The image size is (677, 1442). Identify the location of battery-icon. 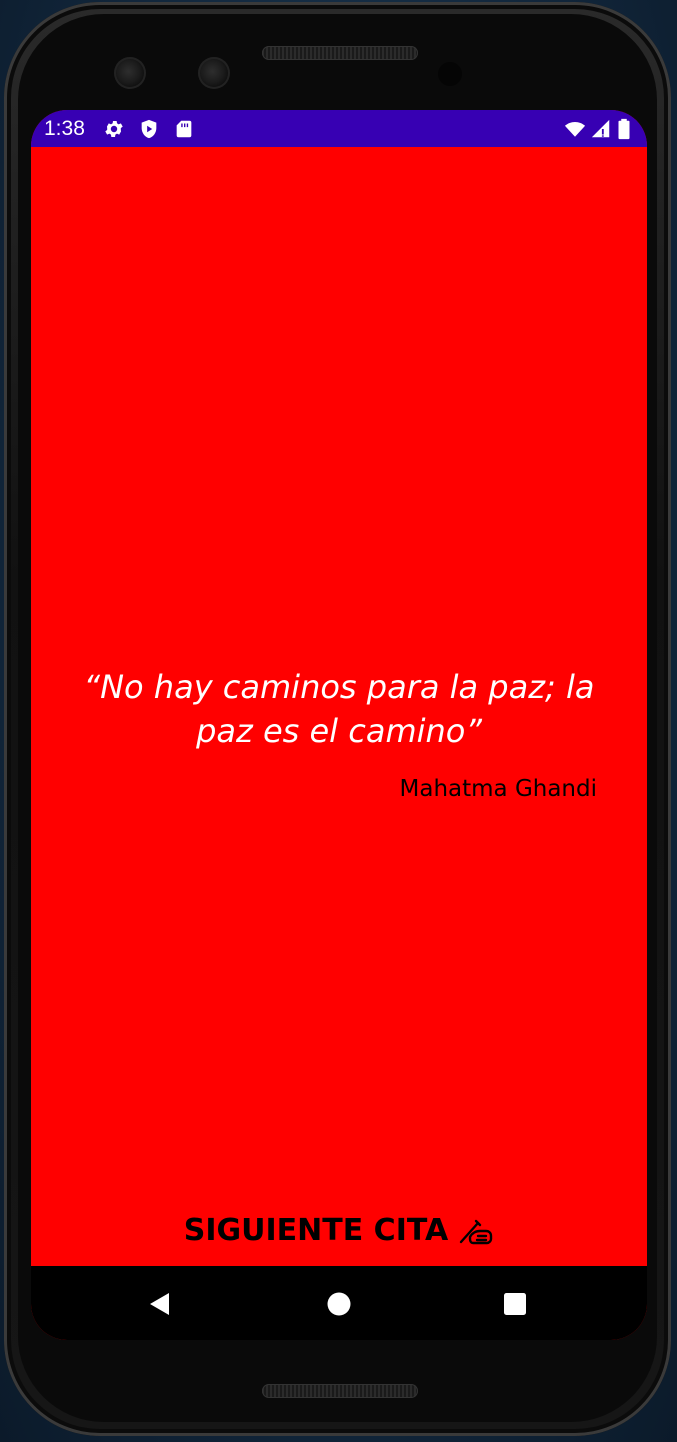
(624, 129).